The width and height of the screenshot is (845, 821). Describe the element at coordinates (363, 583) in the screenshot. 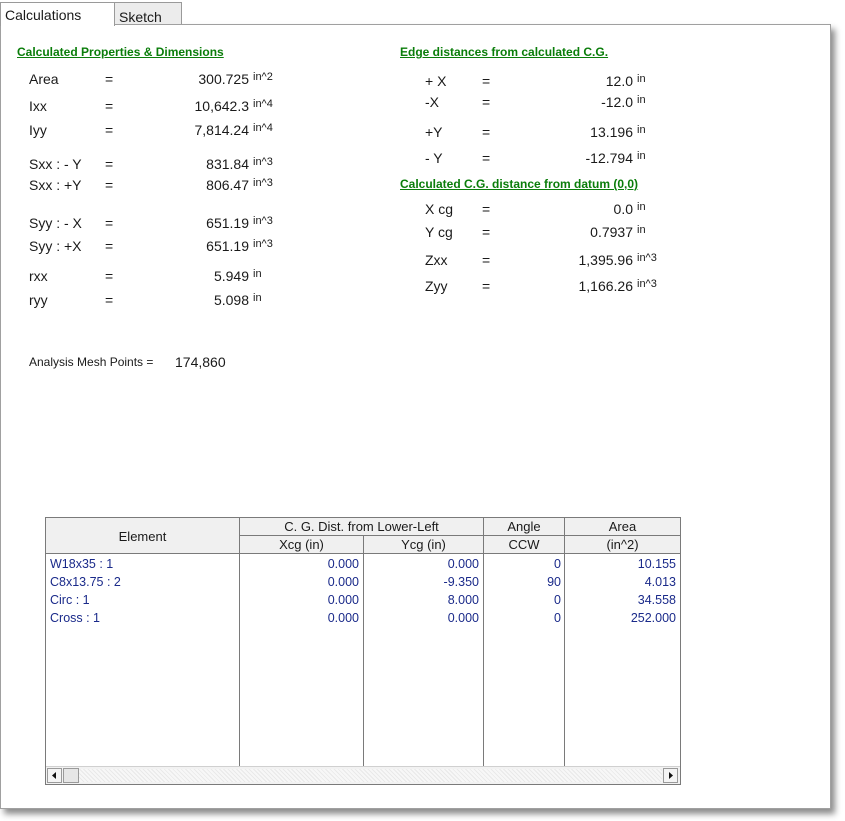

I see `table-row: C8x13.75 : 2 0.000 -9.350 90 4.013` at that location.